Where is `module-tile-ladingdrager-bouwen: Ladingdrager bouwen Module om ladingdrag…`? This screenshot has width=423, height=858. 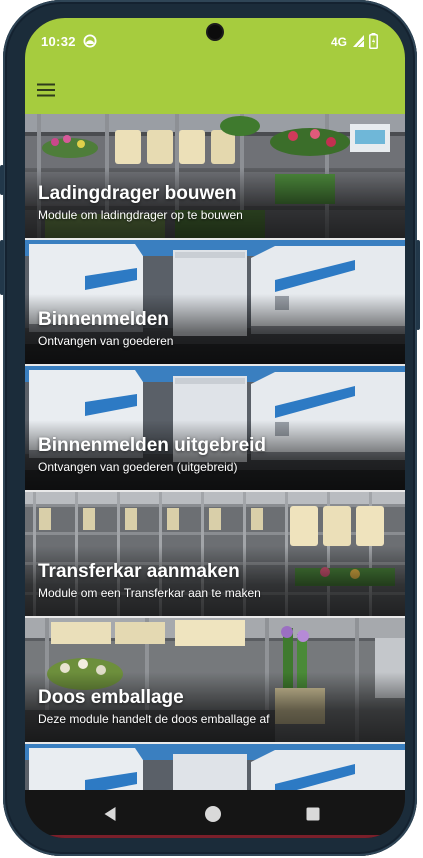
module-tile-ladingdrager-bouwen: Ladingdrager bouwen Module om ladingdrag… is located at coordinates (215, 177).